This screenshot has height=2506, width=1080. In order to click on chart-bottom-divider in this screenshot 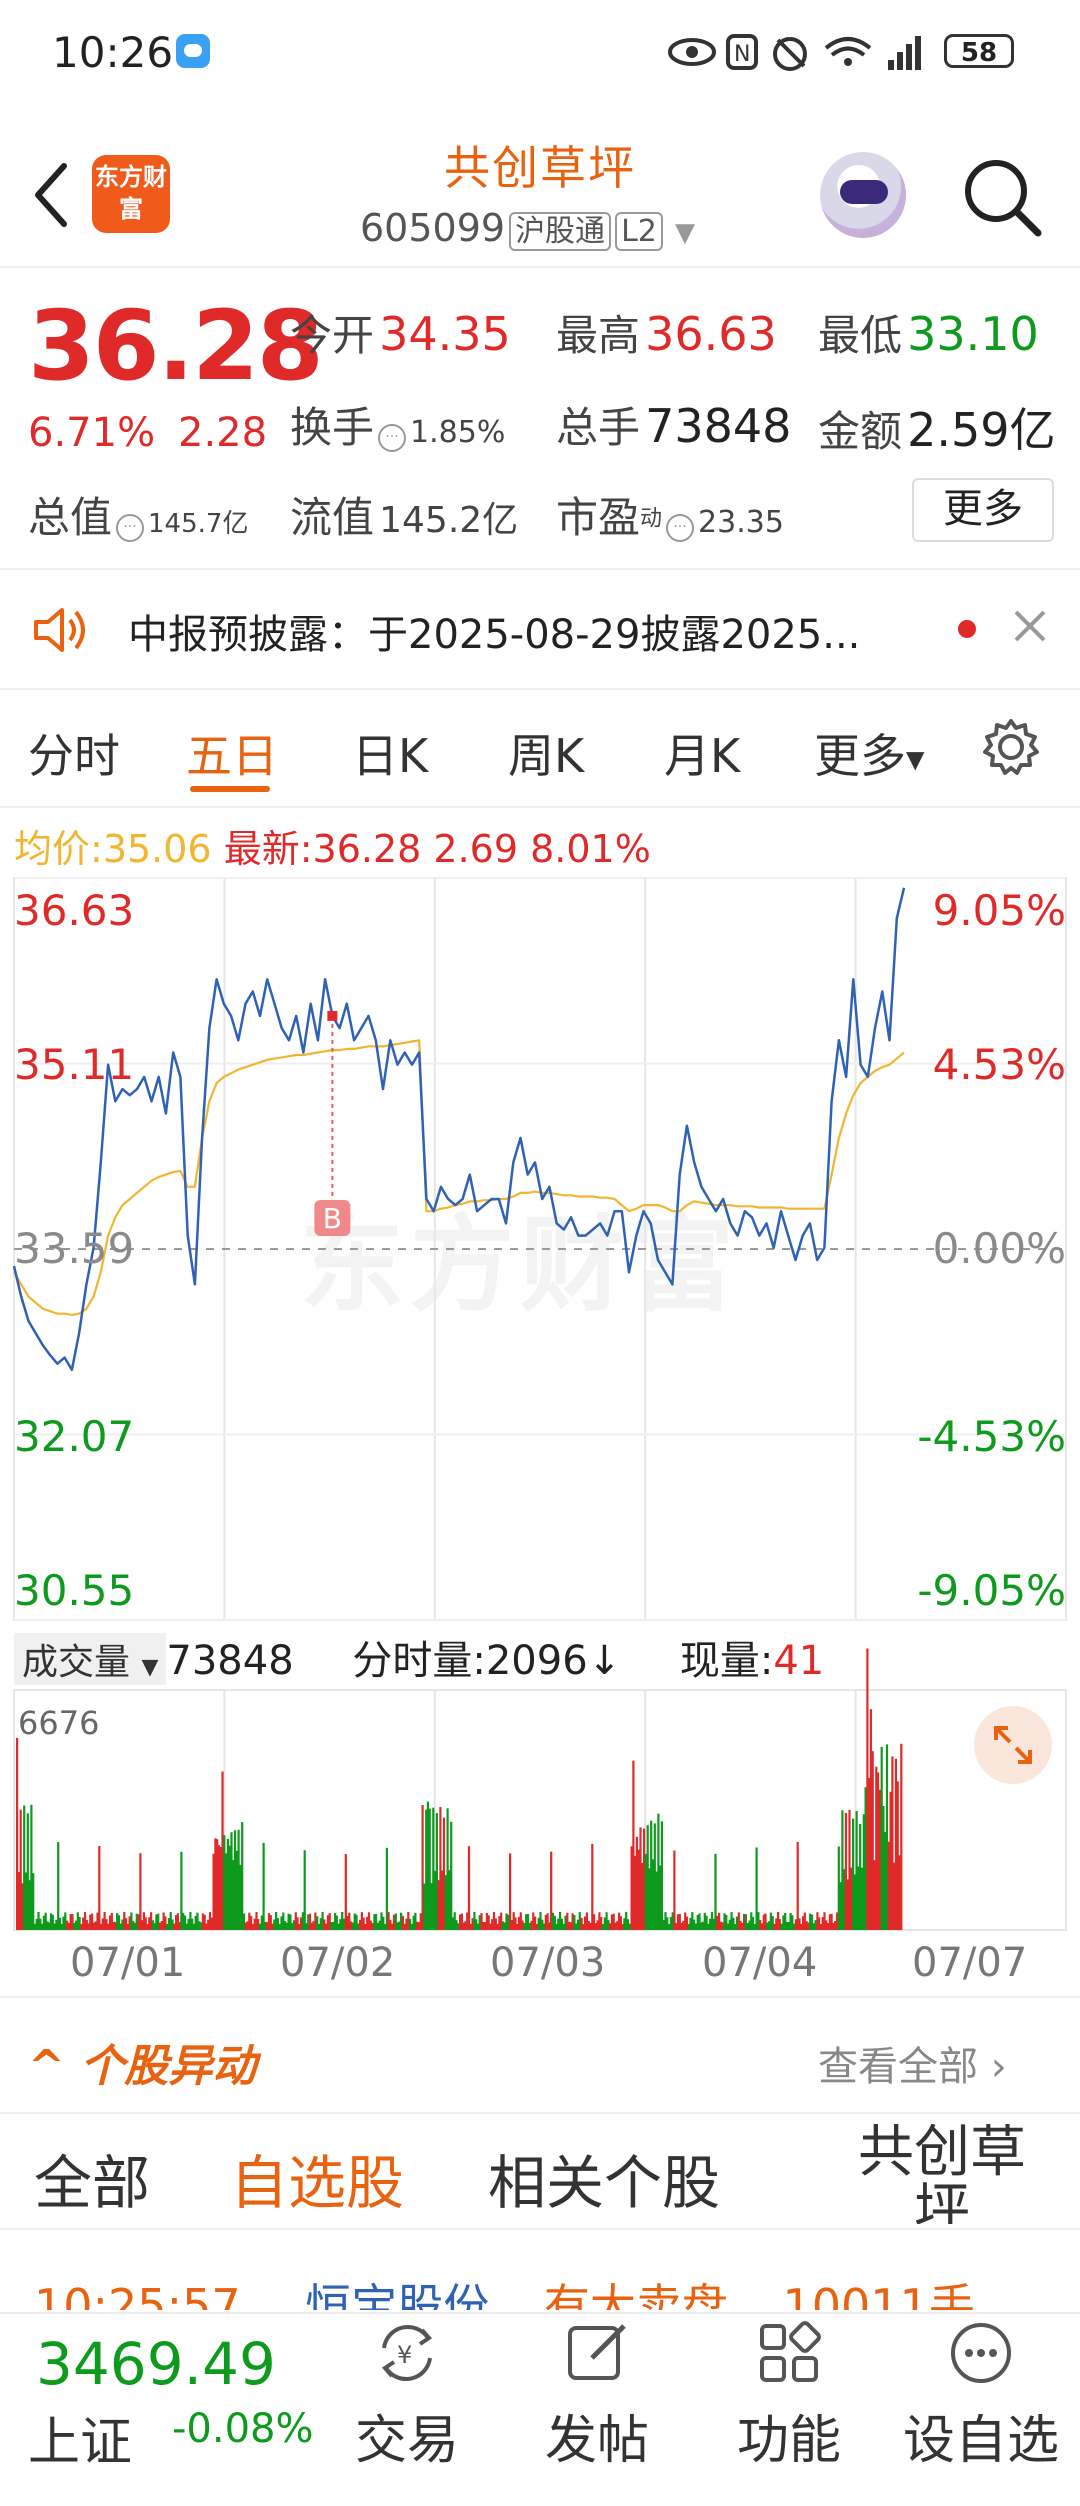, I will do `click(540, 1997)`.